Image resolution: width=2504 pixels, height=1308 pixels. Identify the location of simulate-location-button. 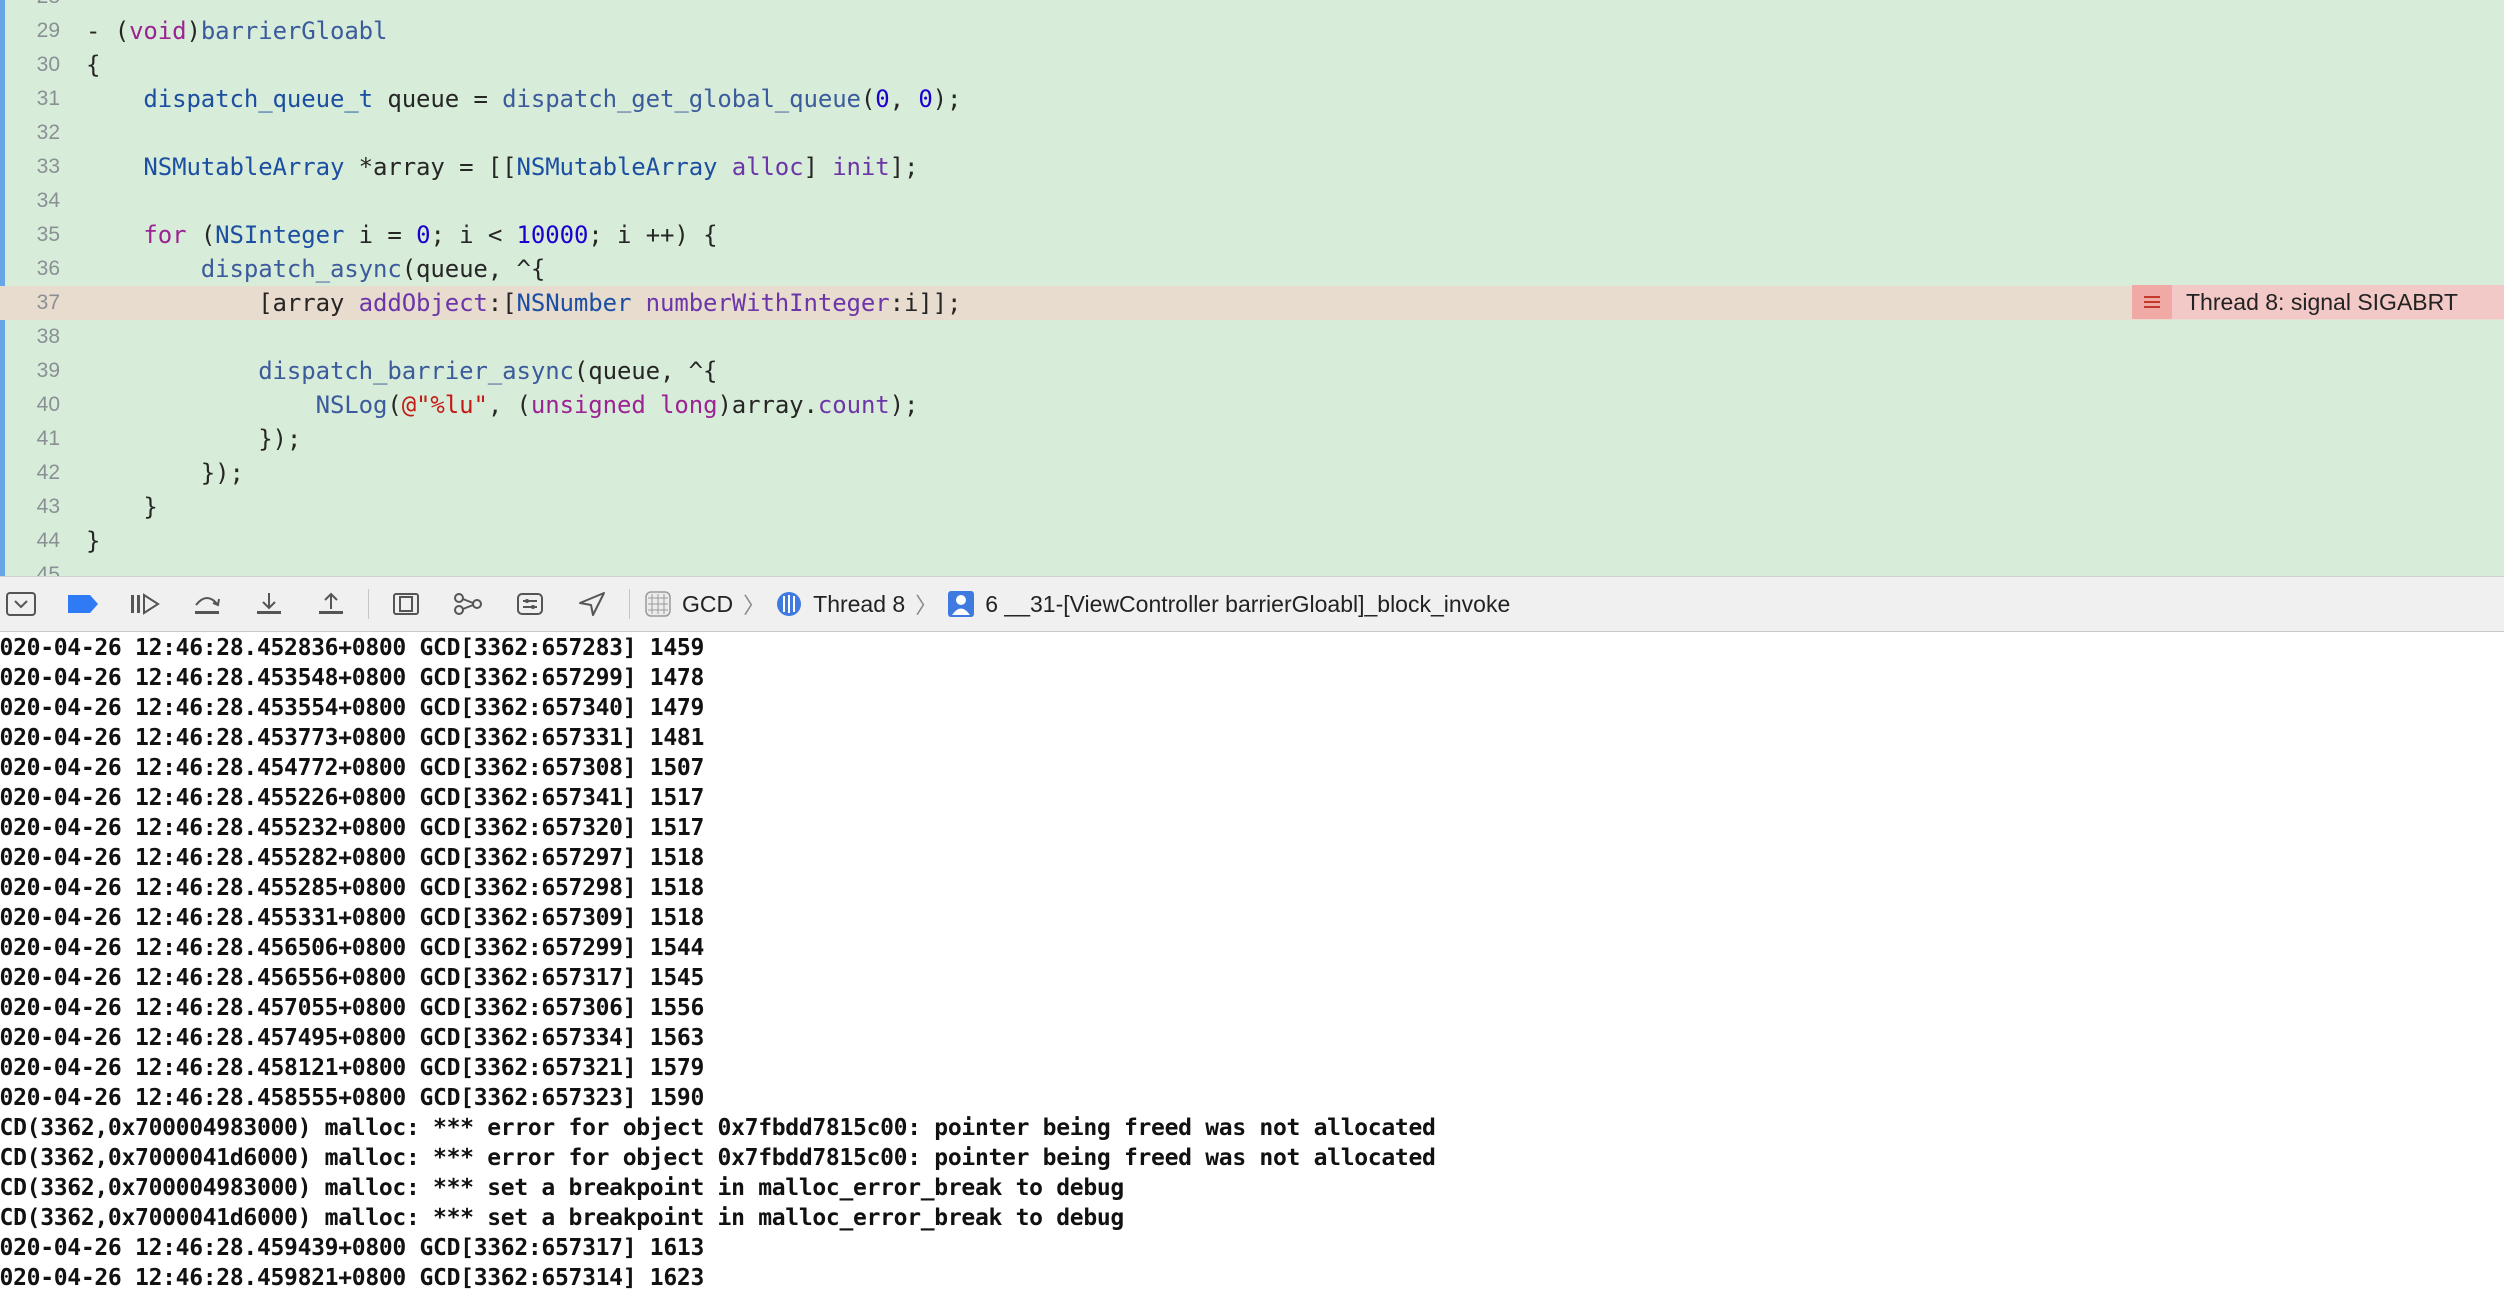
(592, 604).